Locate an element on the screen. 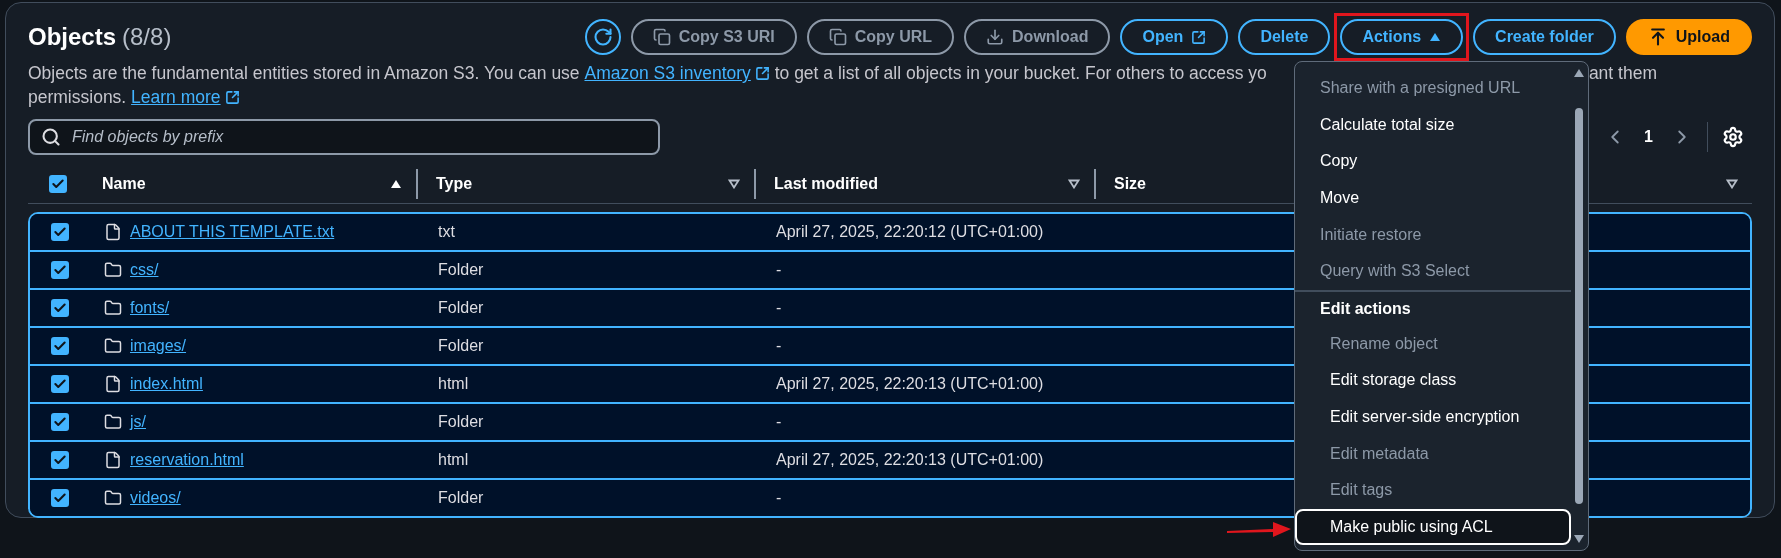  caret-icon is located at coordinates (1435, 37).